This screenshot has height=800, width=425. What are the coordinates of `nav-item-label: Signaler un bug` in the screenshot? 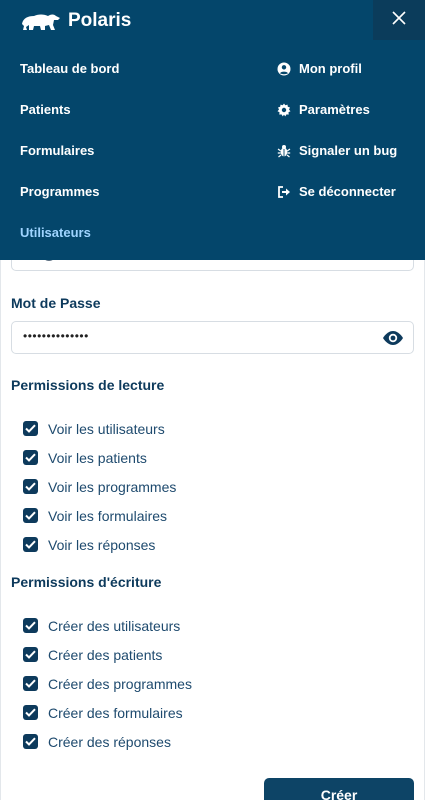 It's located at (348, 150).